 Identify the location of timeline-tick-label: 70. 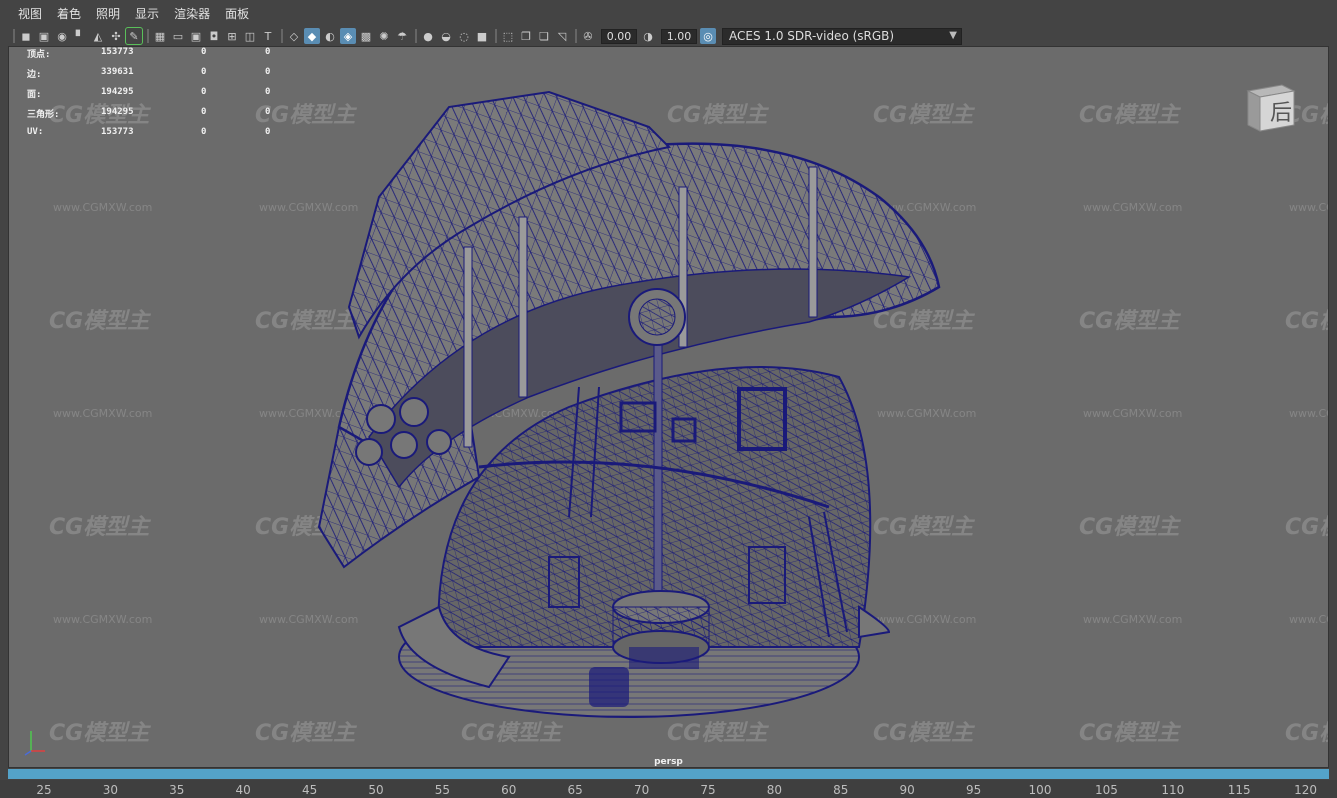
(641, 790).